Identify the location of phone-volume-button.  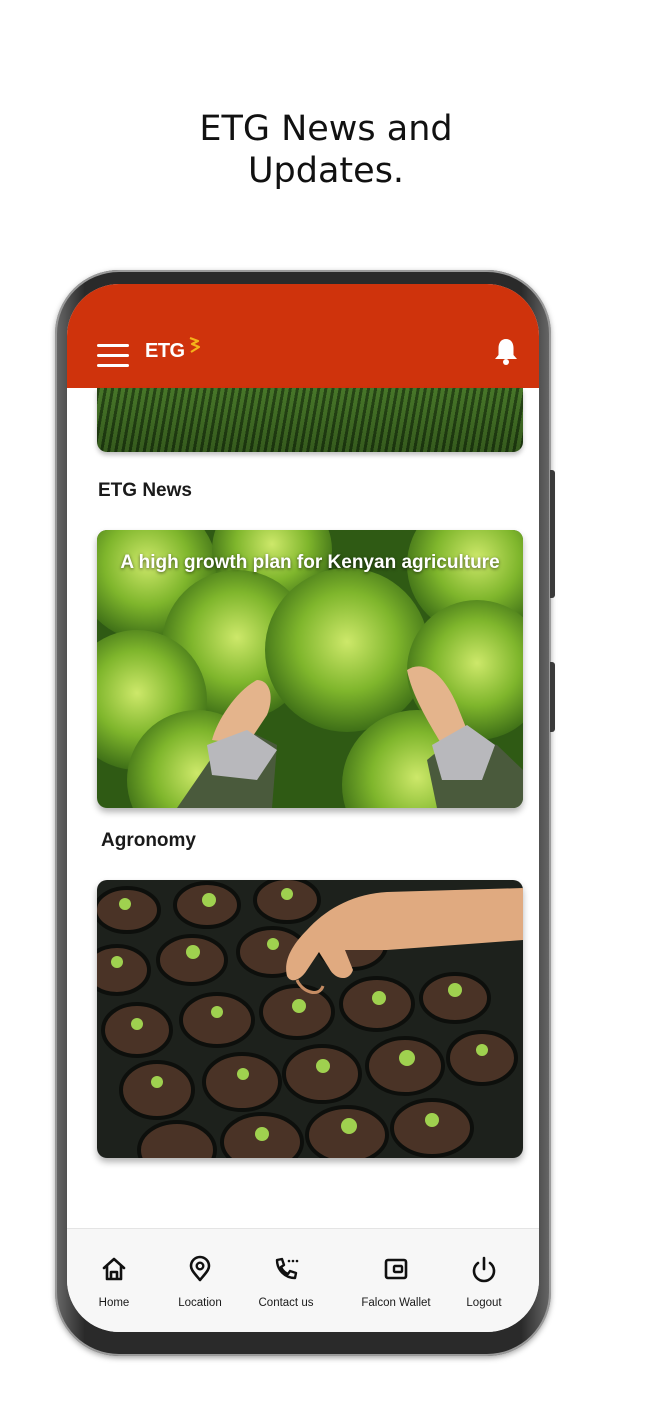
(552, 534).